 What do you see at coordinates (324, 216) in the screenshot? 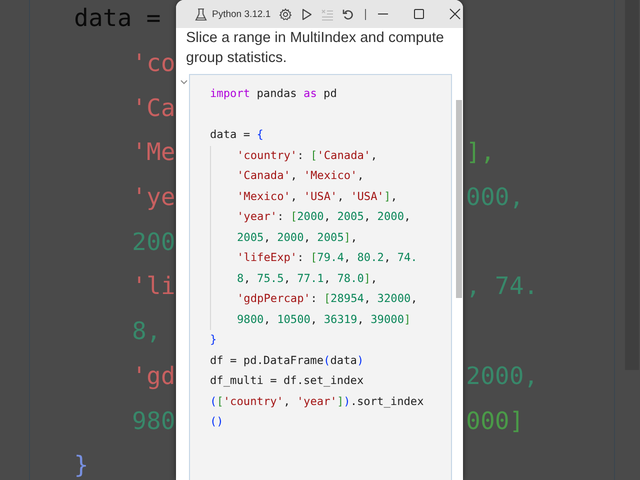
I see `code-line: 'year': [2000, 2005, 2000,` at bounding box center [324, 216].